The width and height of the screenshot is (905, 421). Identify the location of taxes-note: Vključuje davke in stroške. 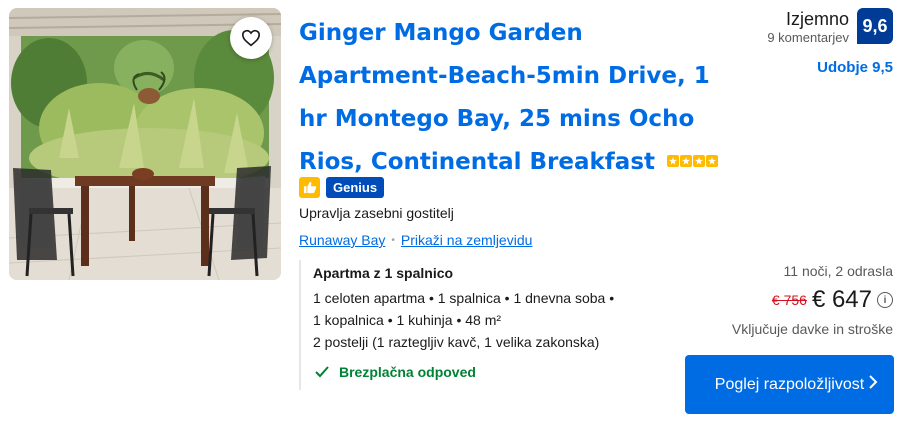
(812, 329).